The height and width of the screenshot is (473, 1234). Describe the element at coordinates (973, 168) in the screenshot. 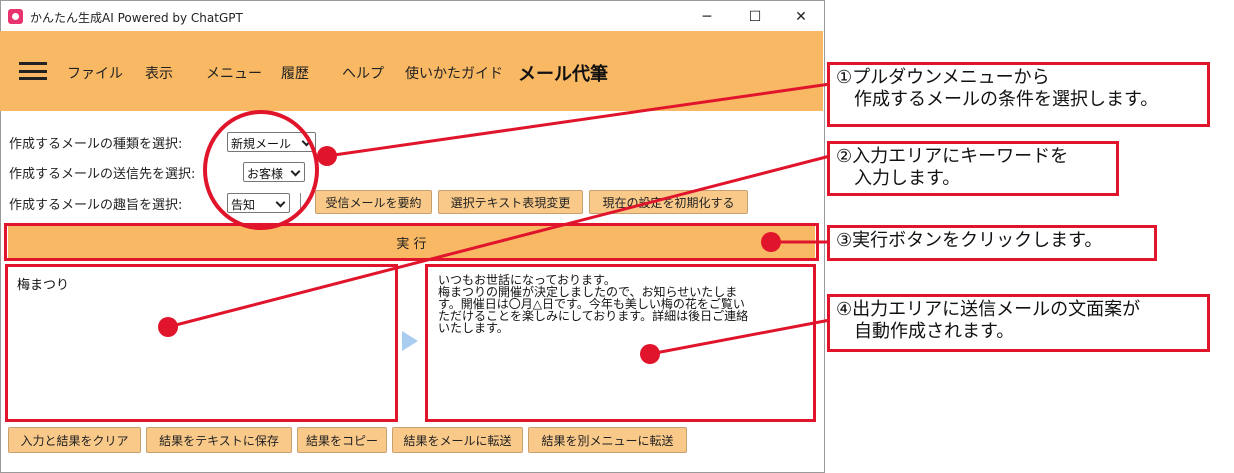

I see `callout-2: ②入力エリアにキーワードを 入力します。` at that location.